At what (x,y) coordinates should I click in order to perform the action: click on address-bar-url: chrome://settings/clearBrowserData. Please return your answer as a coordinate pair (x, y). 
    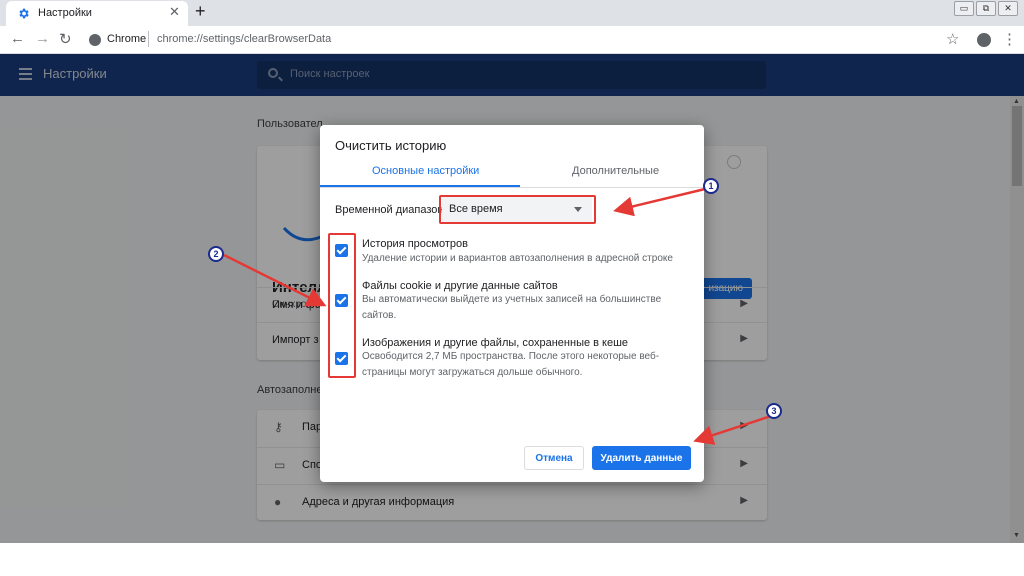
    Looking at the image, I should click on (244, 39).